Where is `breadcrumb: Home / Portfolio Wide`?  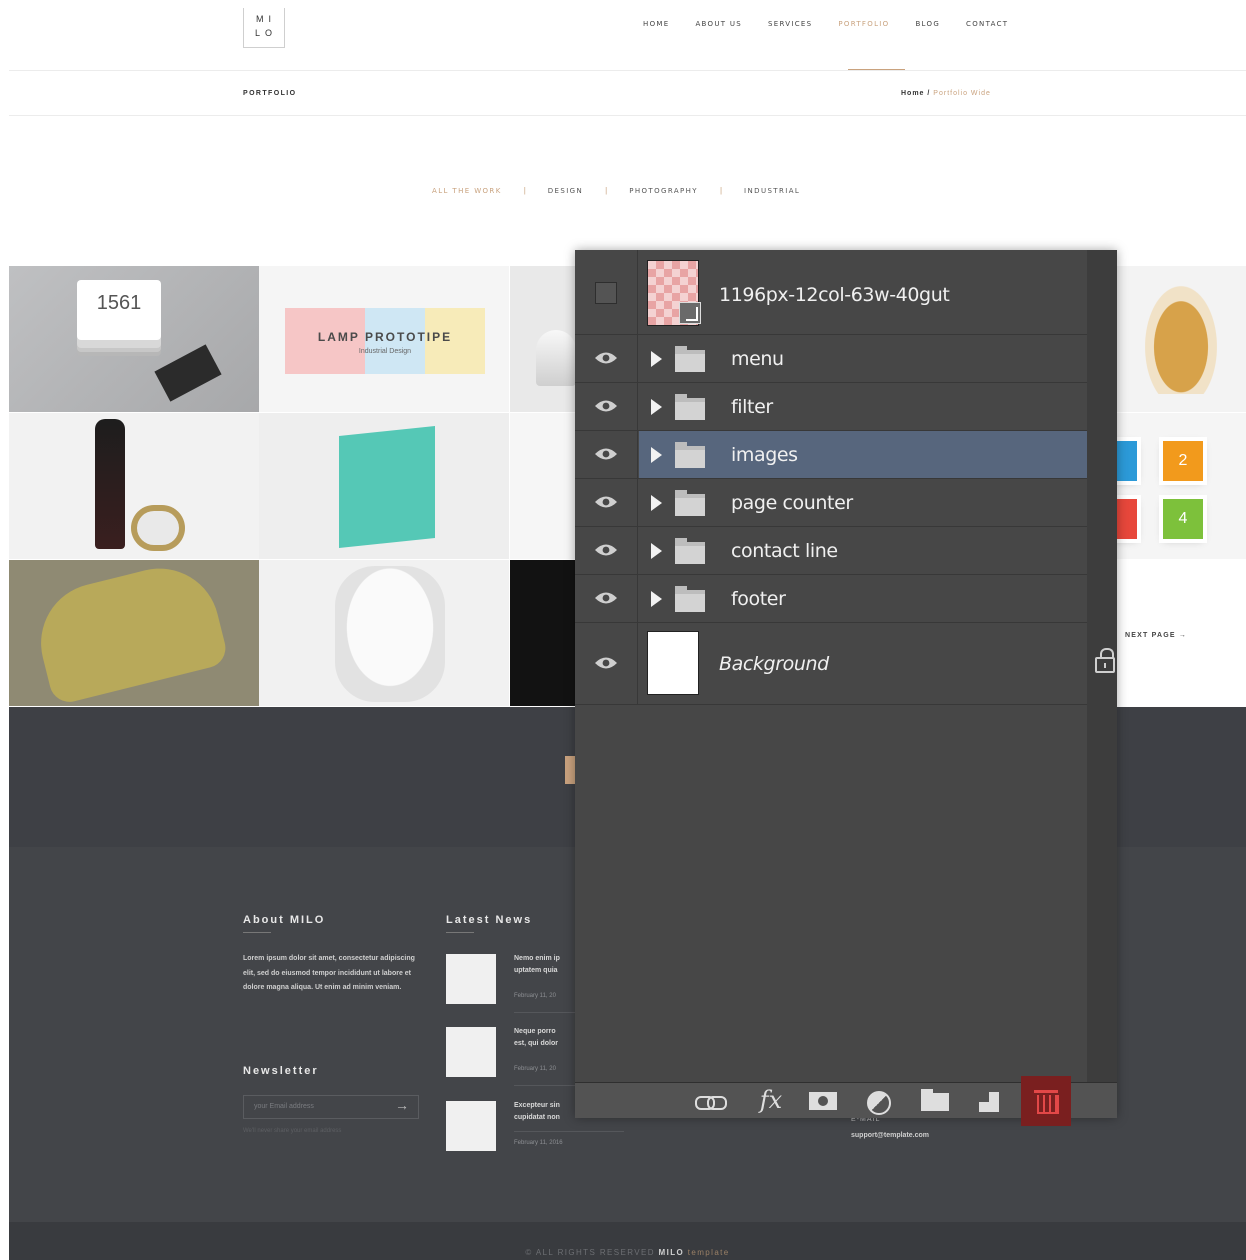 breadcrumb: Home / Portfolio Wide is located at coordinates (946, 93).